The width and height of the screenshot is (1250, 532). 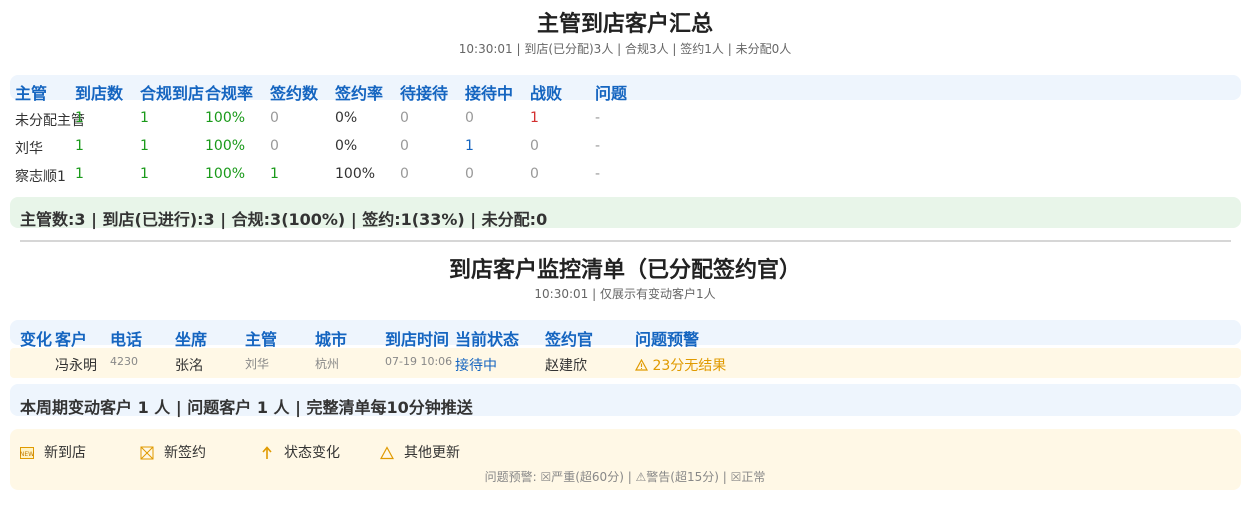 What do you see at coordinates (191, 339) in the screenshot?
I see `col-header-agent: 坐席` at bounding box center [191, 339].